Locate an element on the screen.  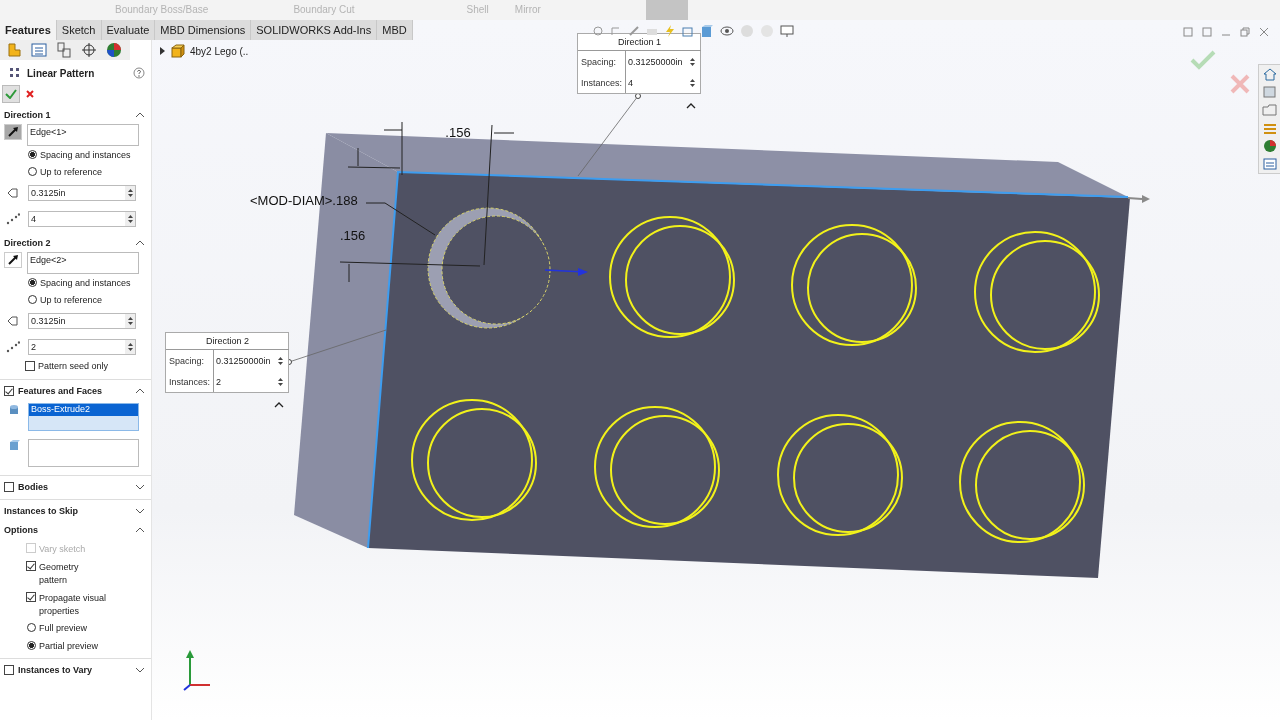
linear-pattern-icon is located at coordinates (15, 73).